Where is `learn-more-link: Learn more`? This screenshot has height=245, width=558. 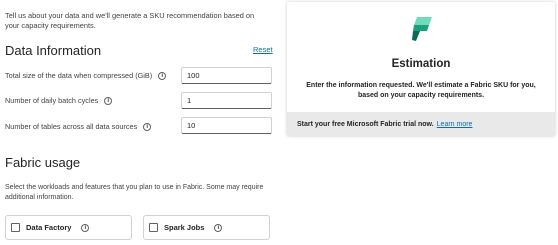
learn-more-link: Learn more is located at coordinates (455, 124).